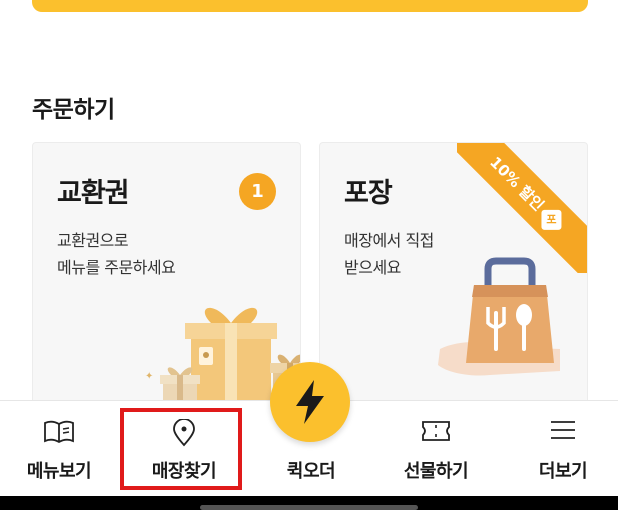  I want to click on lightning-icon, so click(310, 402).